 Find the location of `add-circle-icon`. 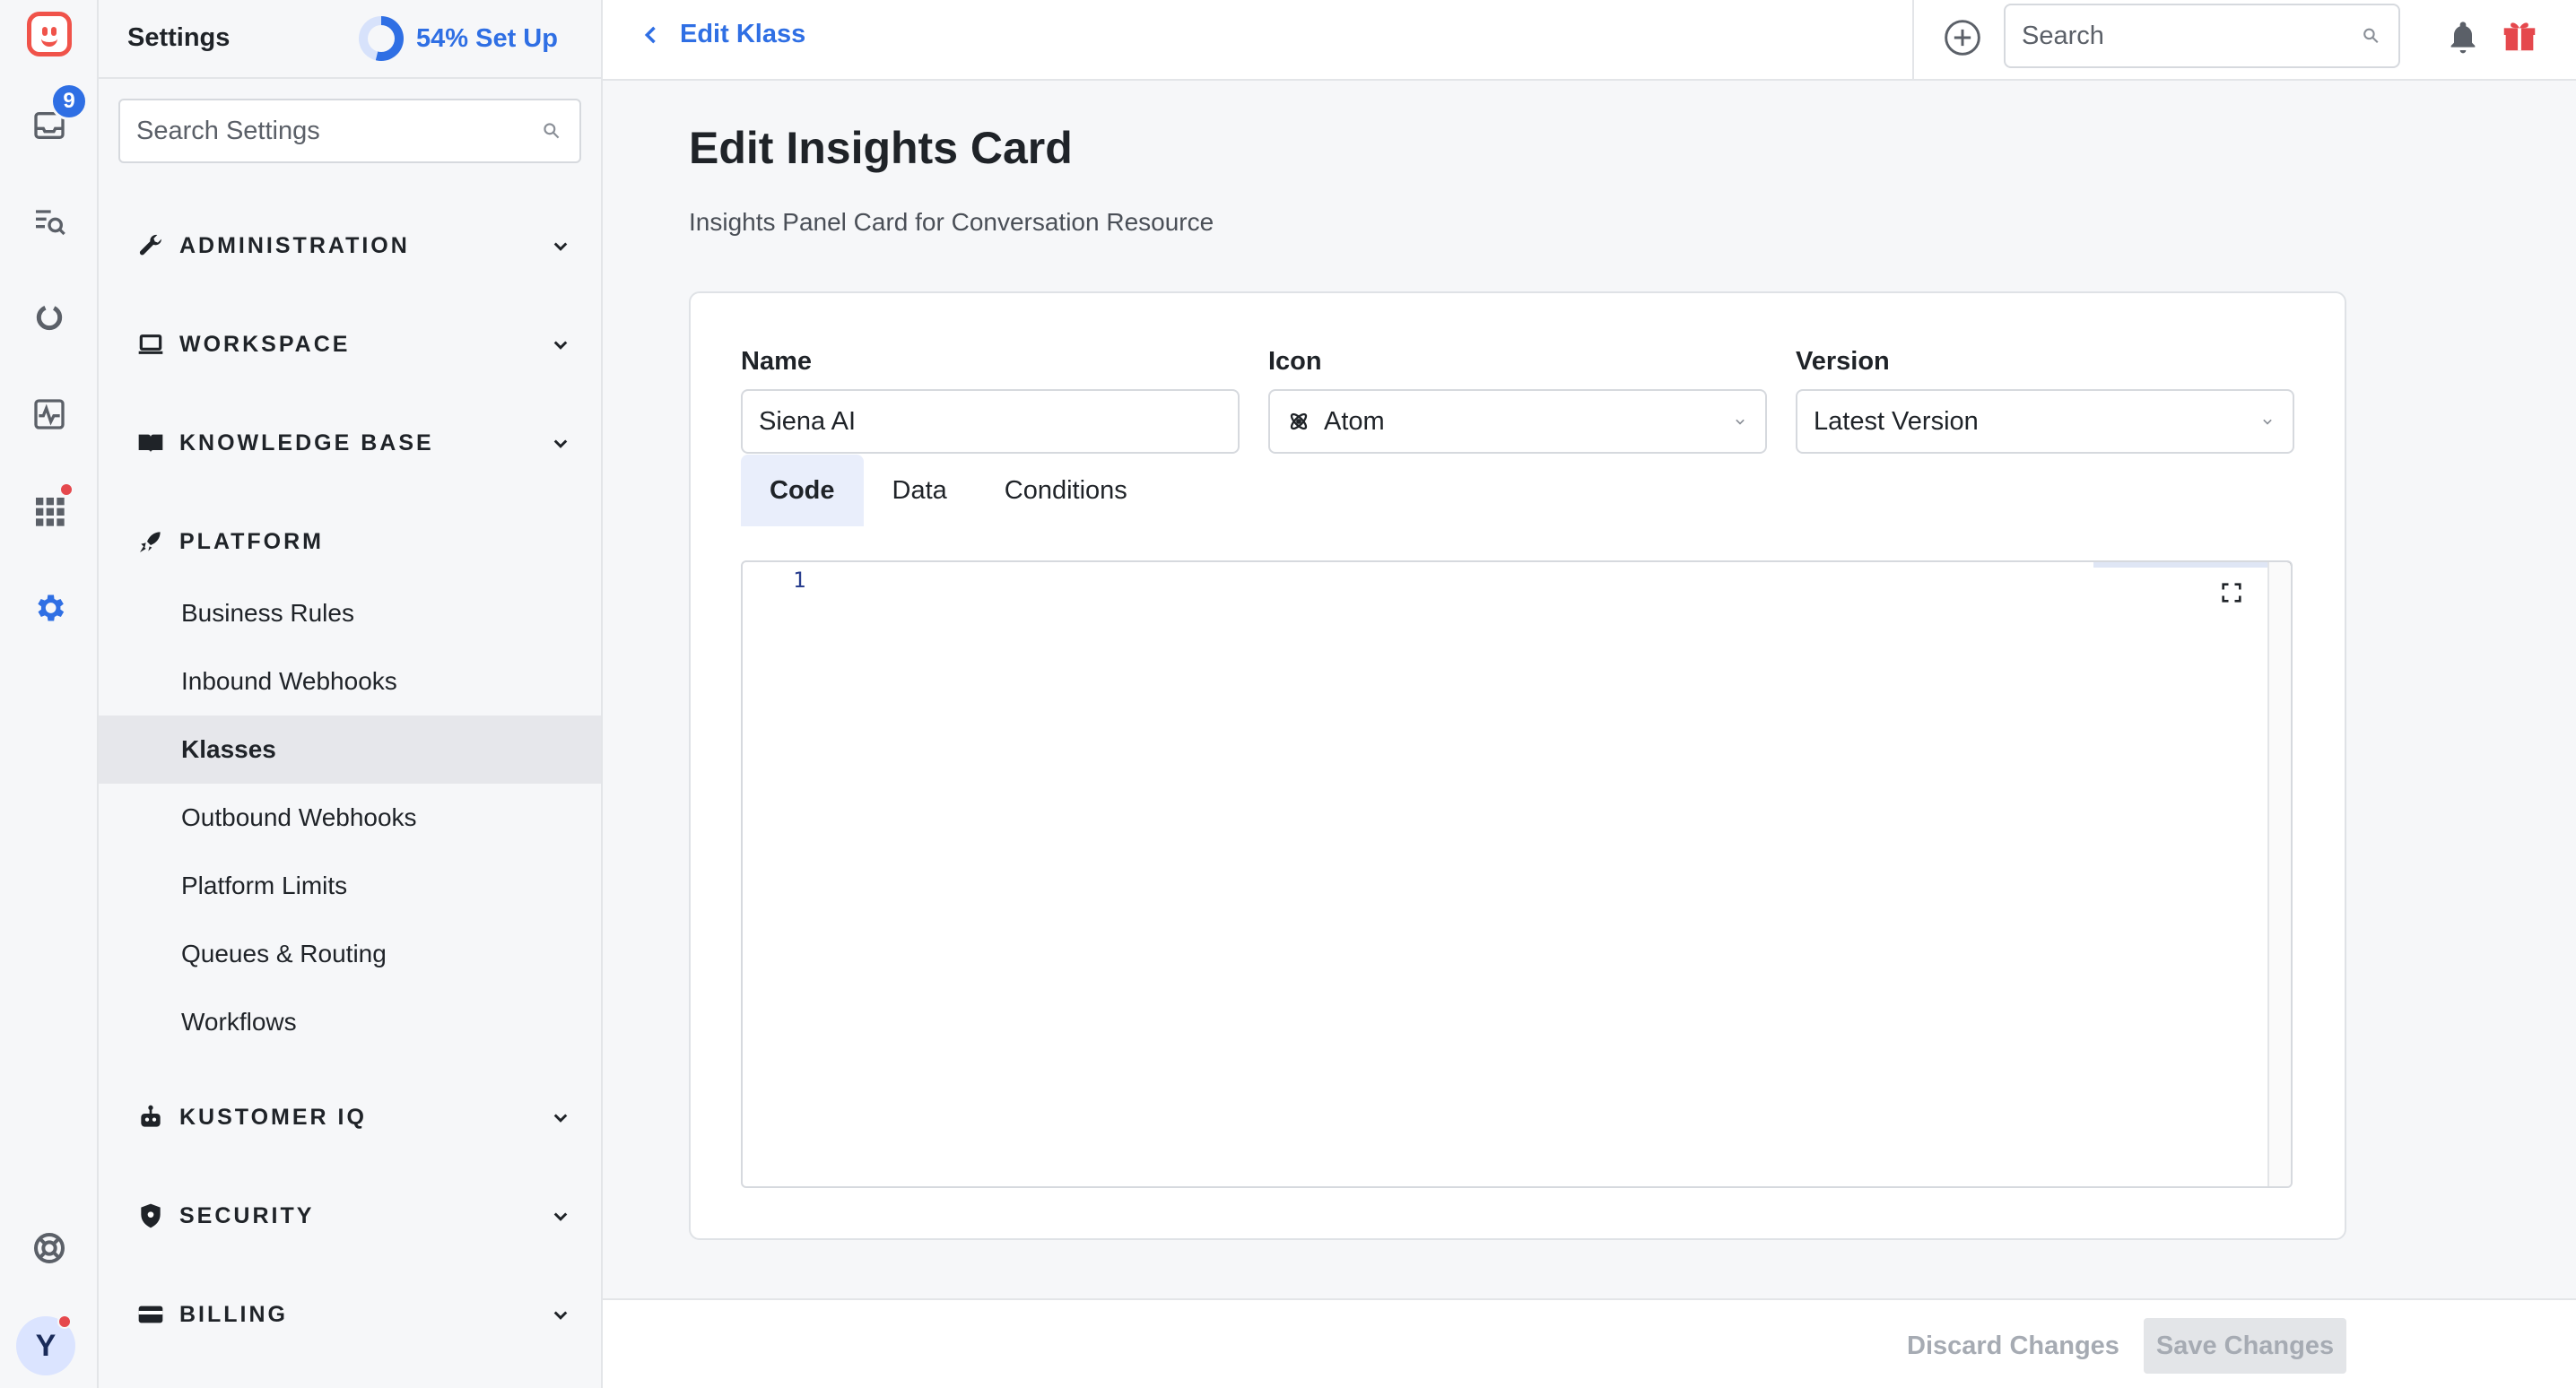

add-circle-icon is located at coordinates (1962, 37).